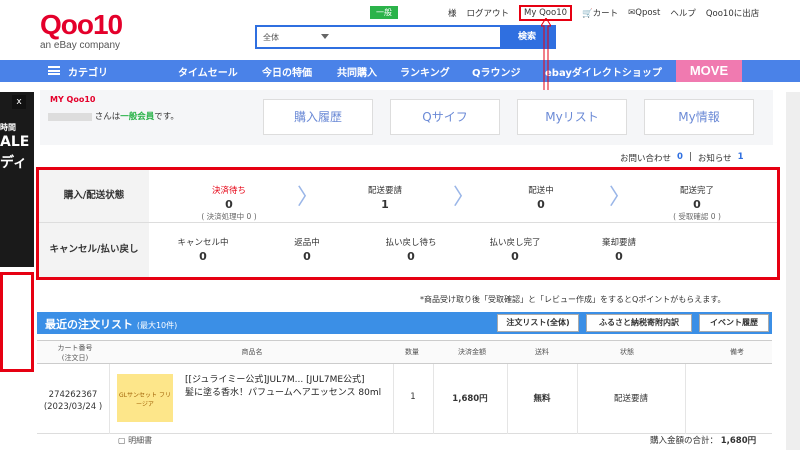 Image resolution: width=800 pixels, height=450 pixels. Describe the element at coordinates (644, 13) in the screenshot. I see `qpost-link: ✉Qpost` at that location.